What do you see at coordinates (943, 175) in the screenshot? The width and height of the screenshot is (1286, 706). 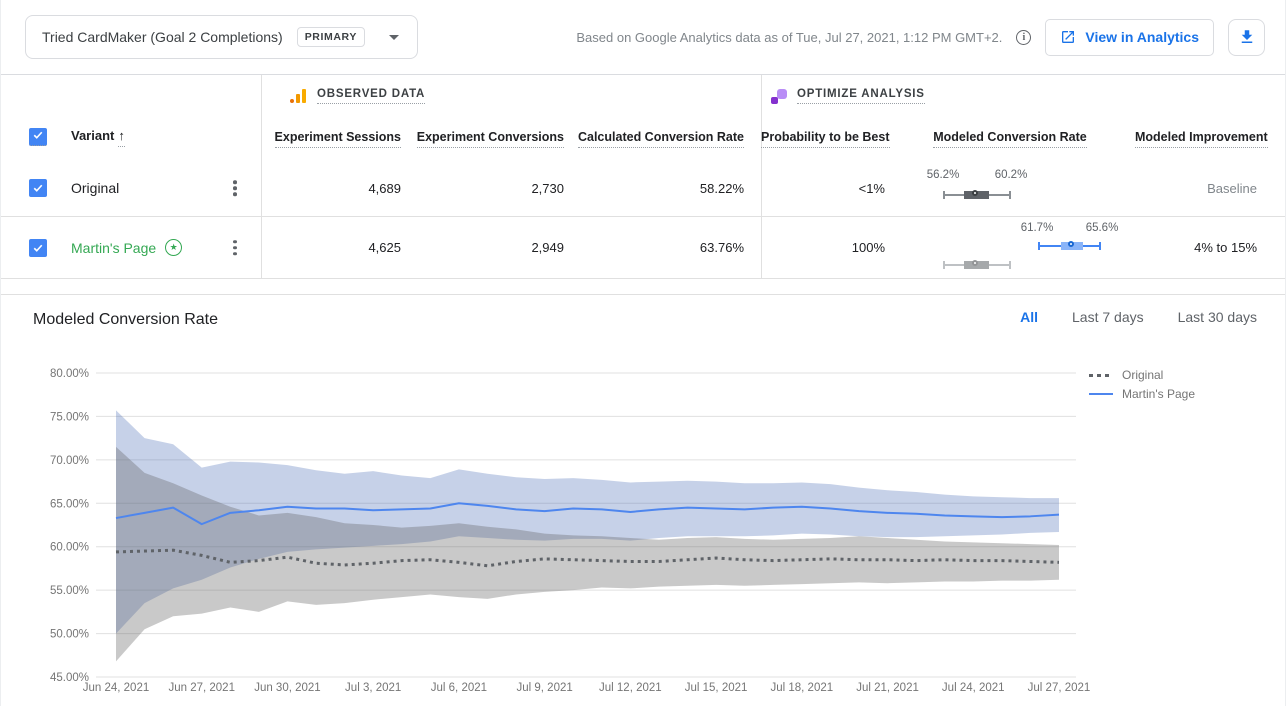 I see `ci-low-label: 56.2%` at bounding box center [943, 175].